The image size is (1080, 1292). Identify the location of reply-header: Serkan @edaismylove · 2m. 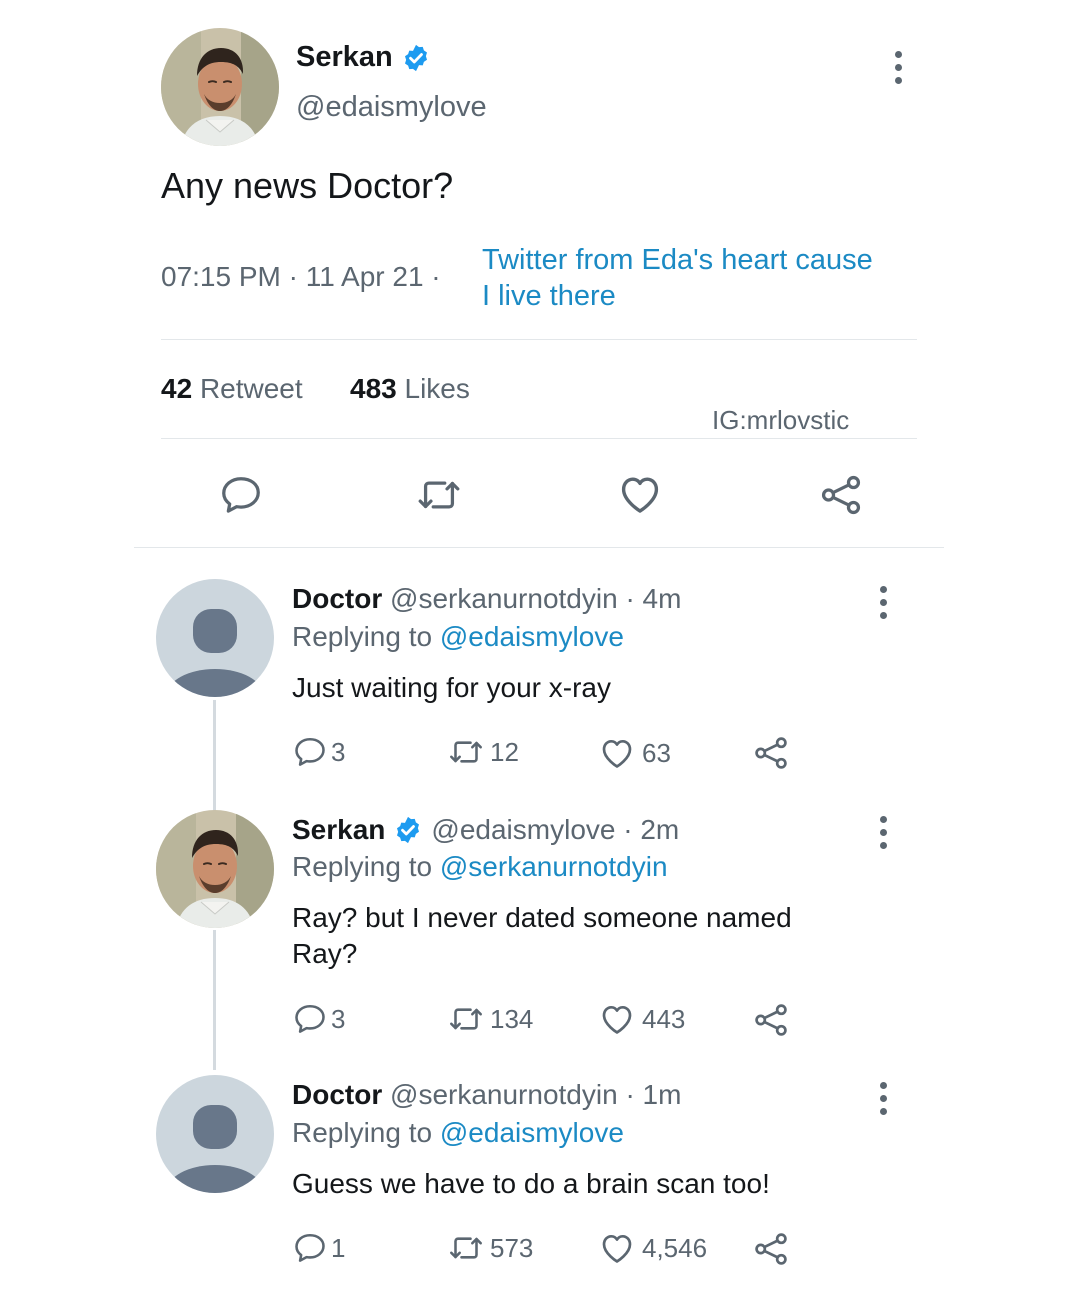
(485, 830).